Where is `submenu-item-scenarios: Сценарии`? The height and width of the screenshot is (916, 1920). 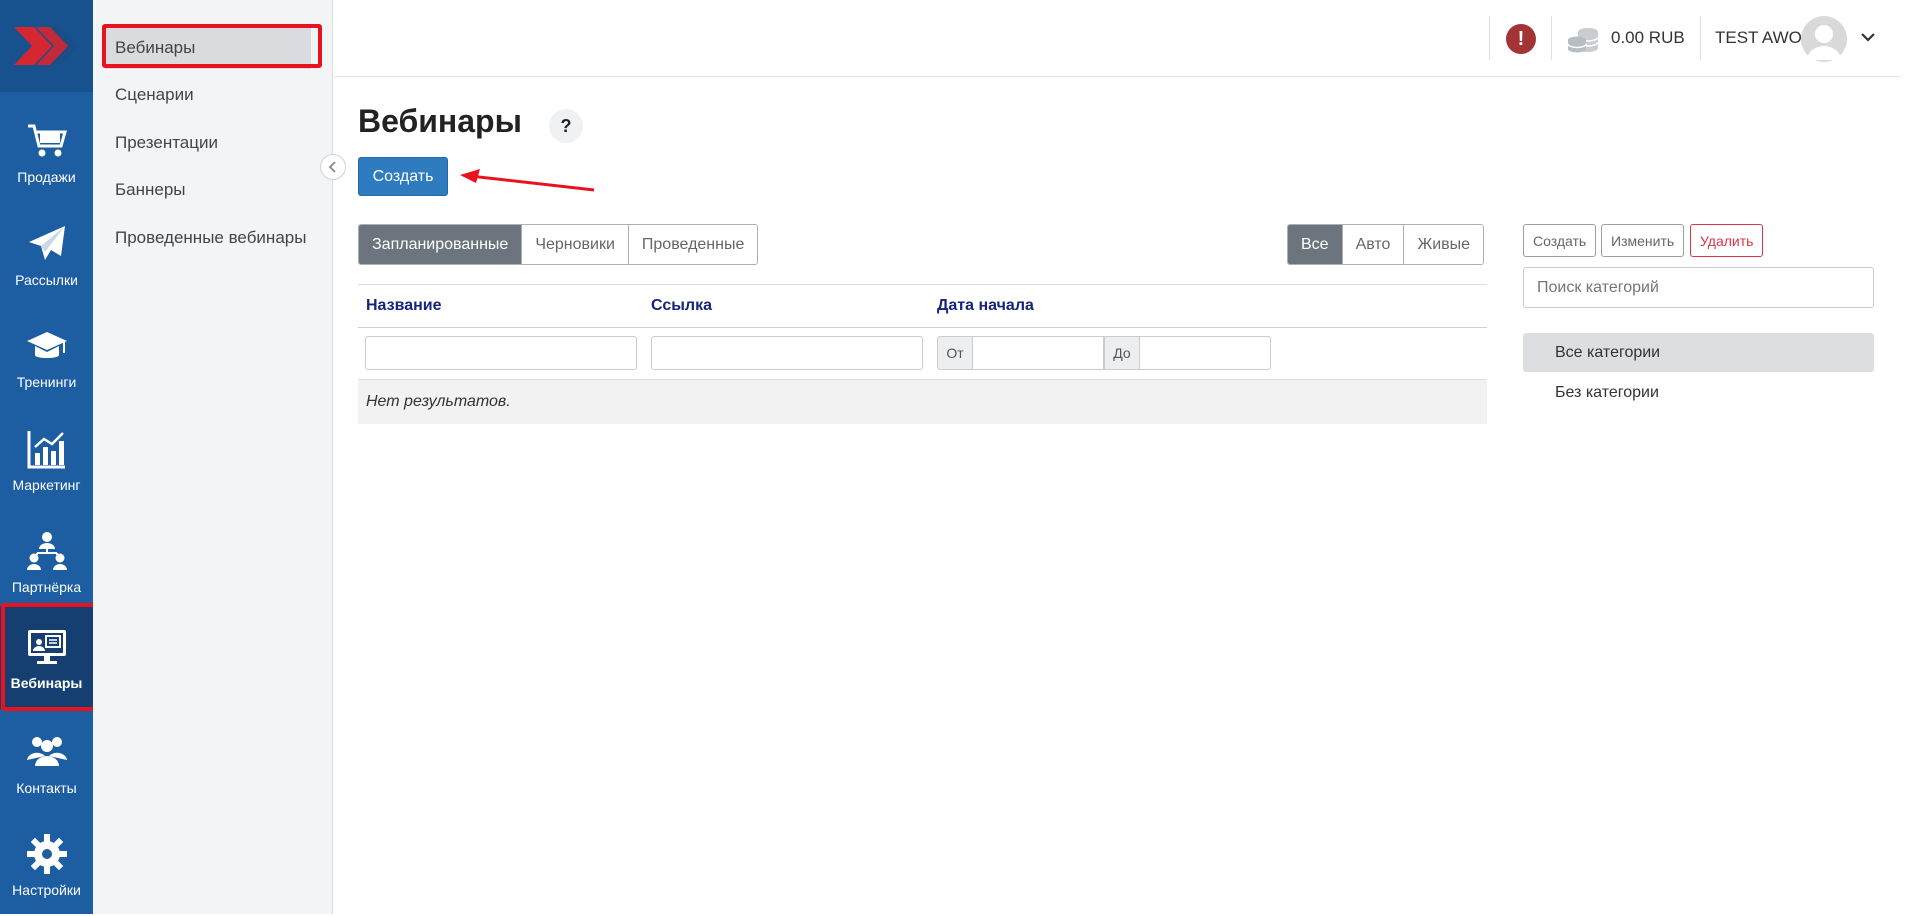 submenu-item-scenarios: Сценарии is located at coordinates (213, 95).